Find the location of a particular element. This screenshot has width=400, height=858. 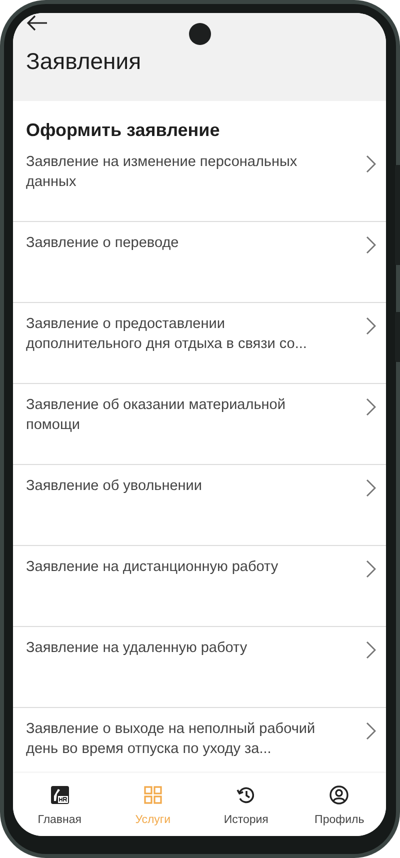

item-label: Заявление на удаленную работу is located at coordinates (137, 648).